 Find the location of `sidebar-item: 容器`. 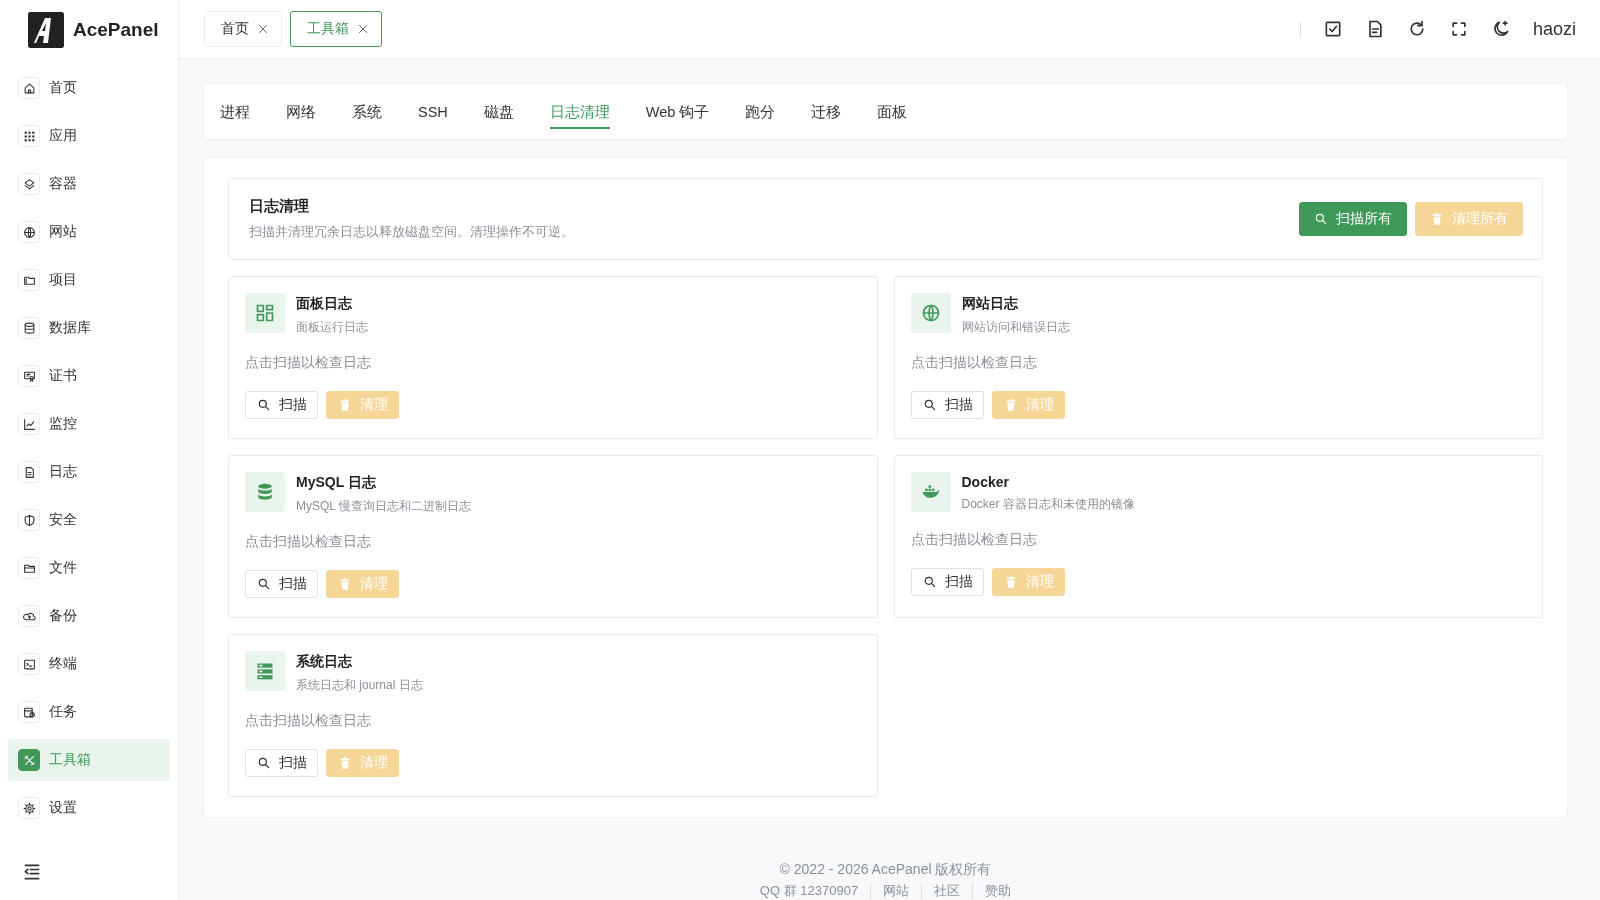

sidebar-item: 容器 is located at coordinates (89, 184).